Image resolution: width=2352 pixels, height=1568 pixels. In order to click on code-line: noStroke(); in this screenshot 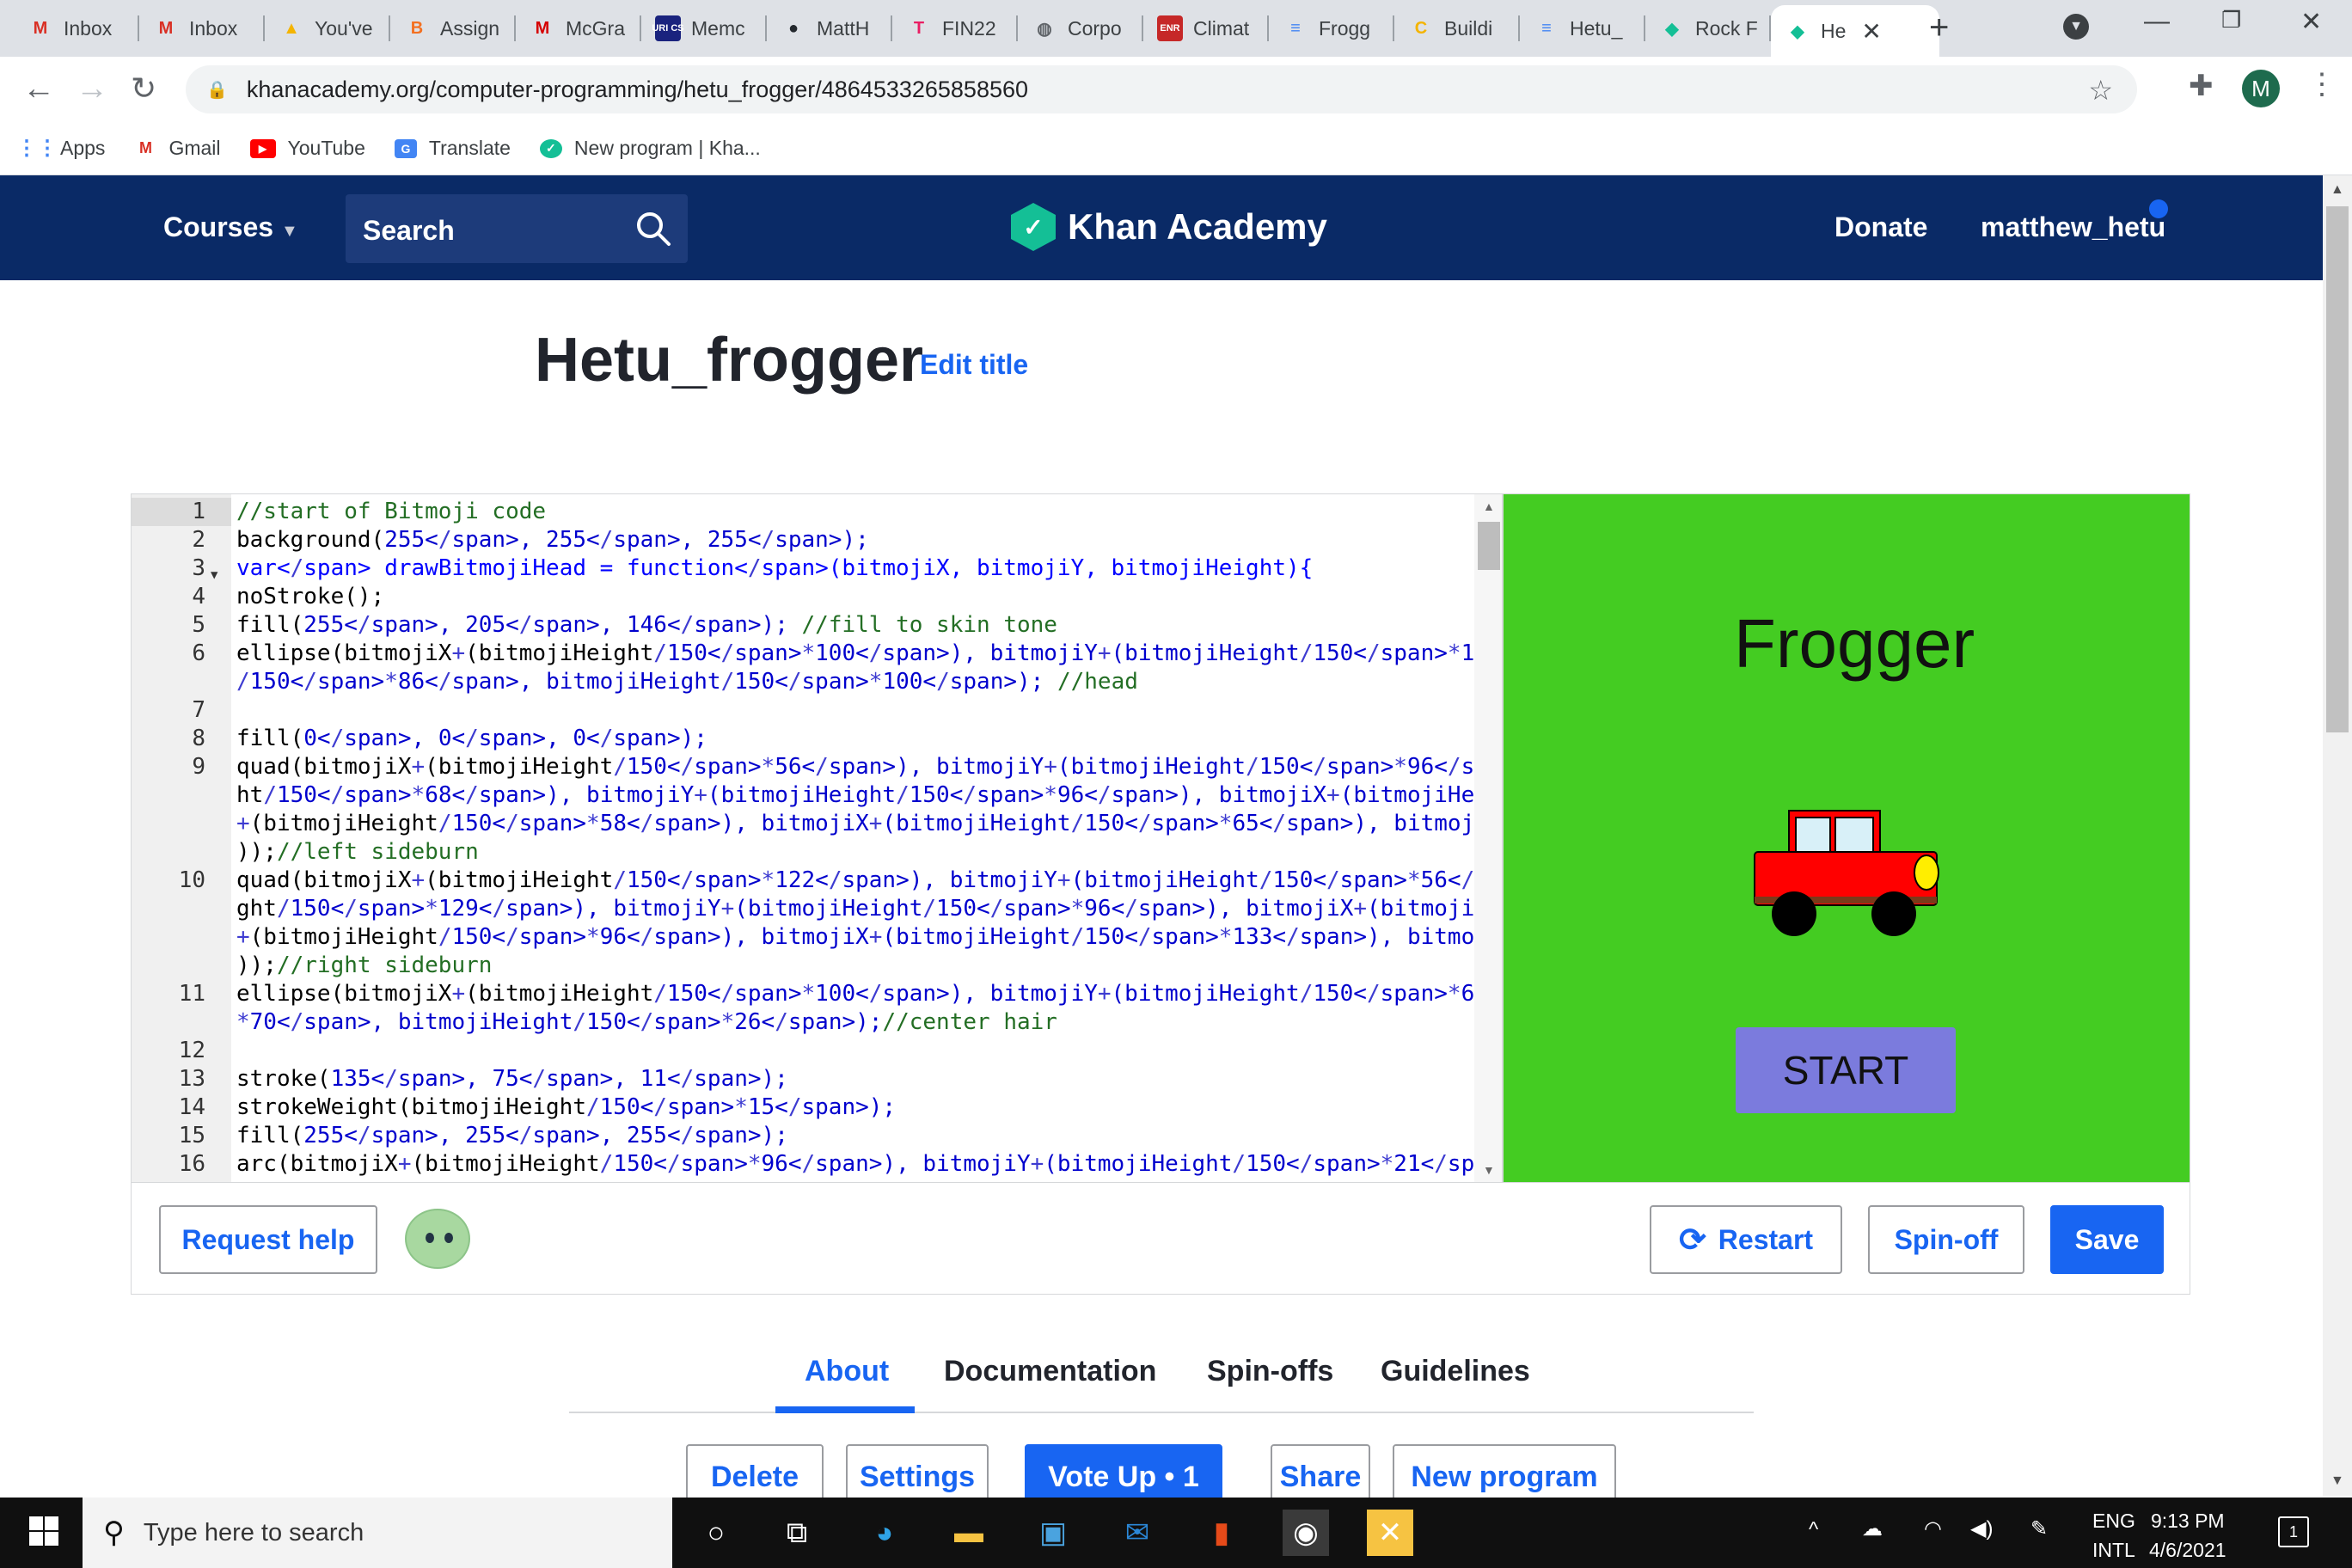, I will do `click(310, 597)`.